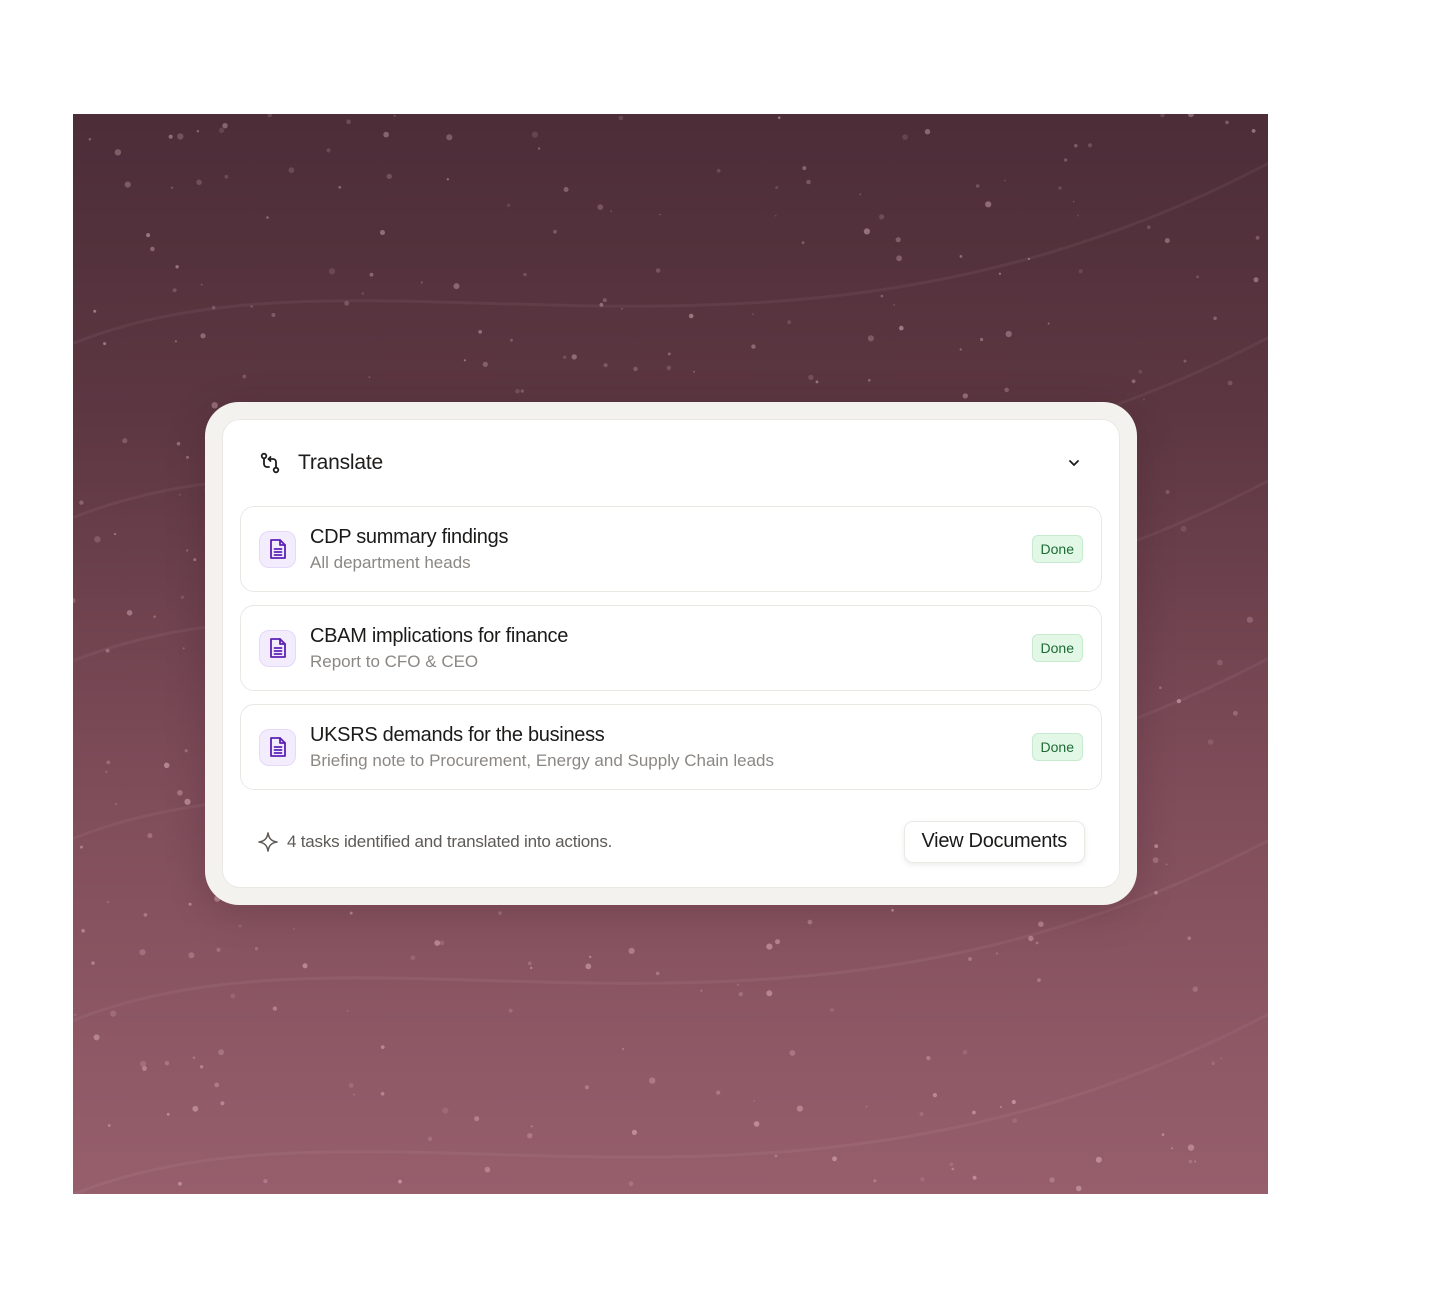 Image resolution: width=1440 pixels, height=1290 pixels. I want to click on task-title: UKSRS demands for the business, so click(457, 735).